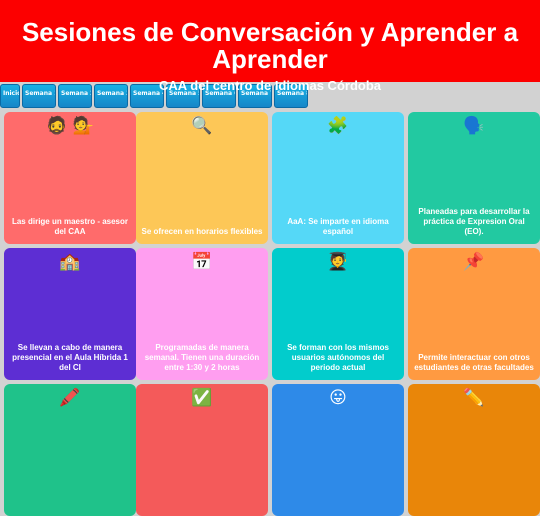 The image size is (540, 516). Describe the element at coordinates (474, 450) in the screenshot. I see `info-card: ✏️` at that location.